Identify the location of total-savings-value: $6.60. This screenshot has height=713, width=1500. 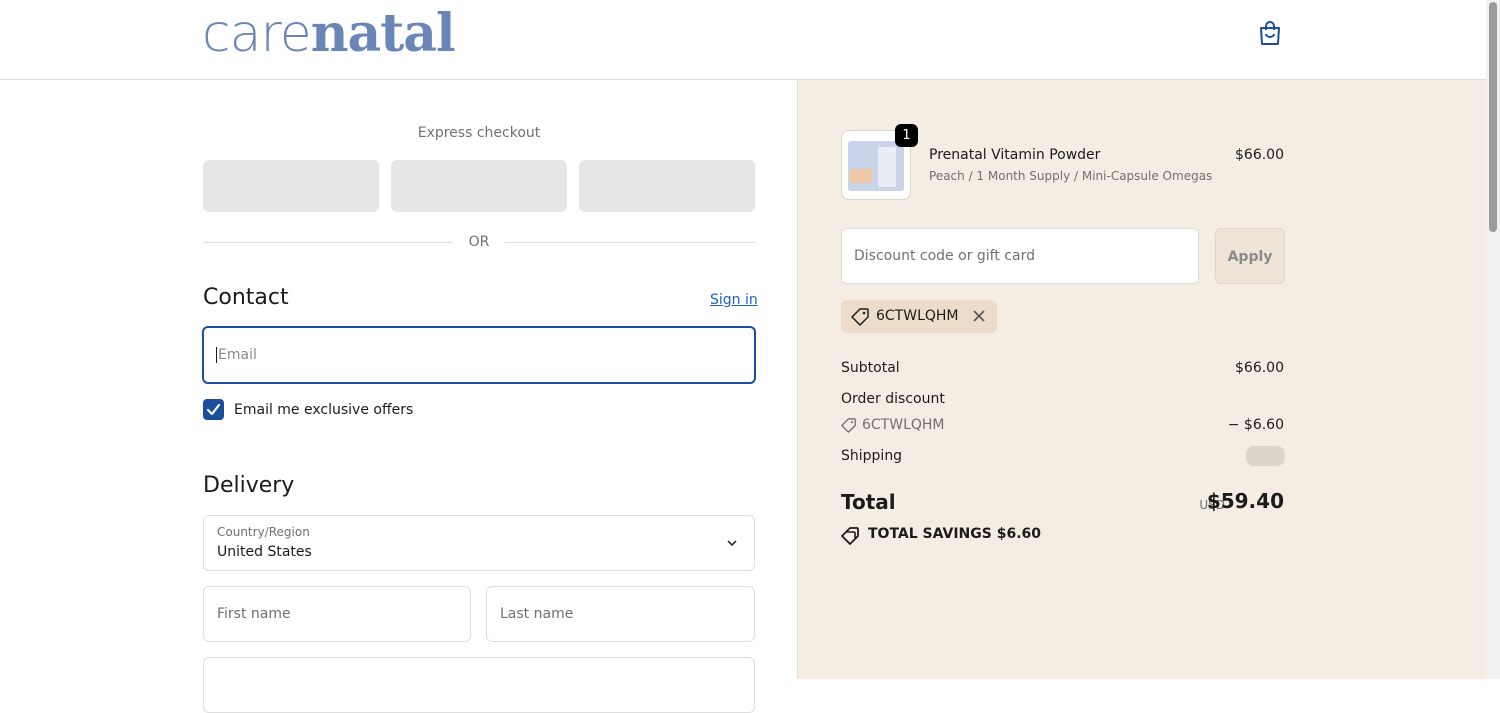
(1019, 534).